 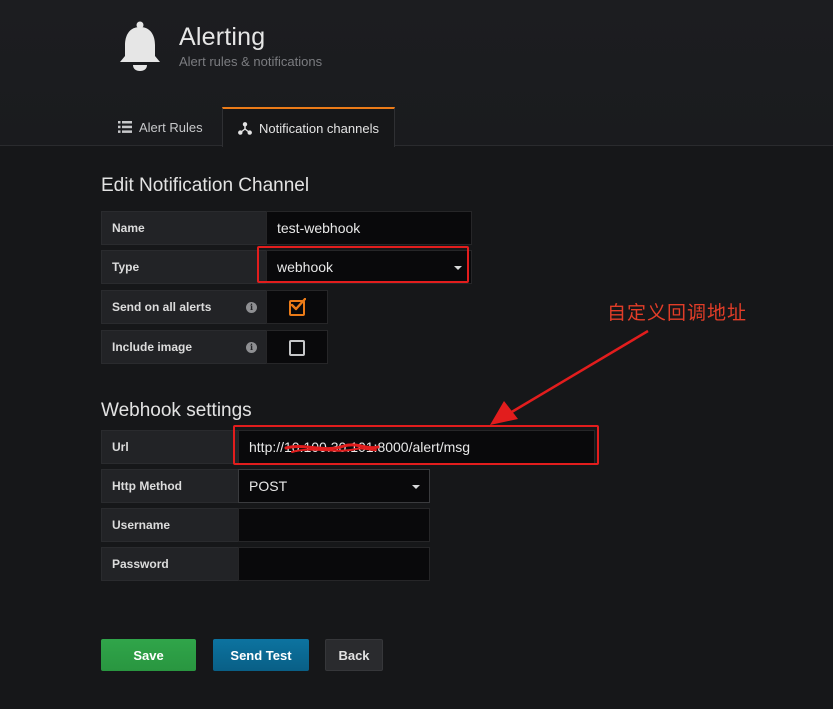 What do you see at coordinates (170, 447) in the screenshot?
I see `url-label: Url` at bounding box center [170, 447].